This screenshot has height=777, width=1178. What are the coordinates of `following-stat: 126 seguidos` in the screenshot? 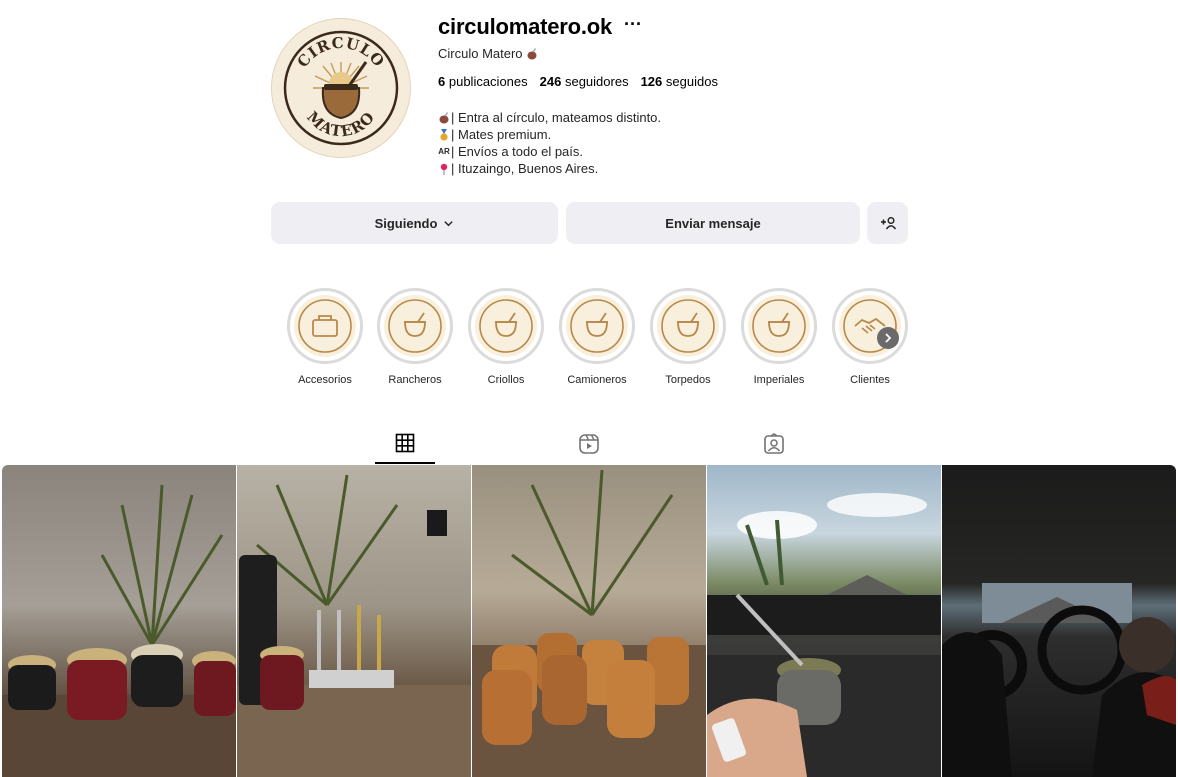 It's located at (679, 81).